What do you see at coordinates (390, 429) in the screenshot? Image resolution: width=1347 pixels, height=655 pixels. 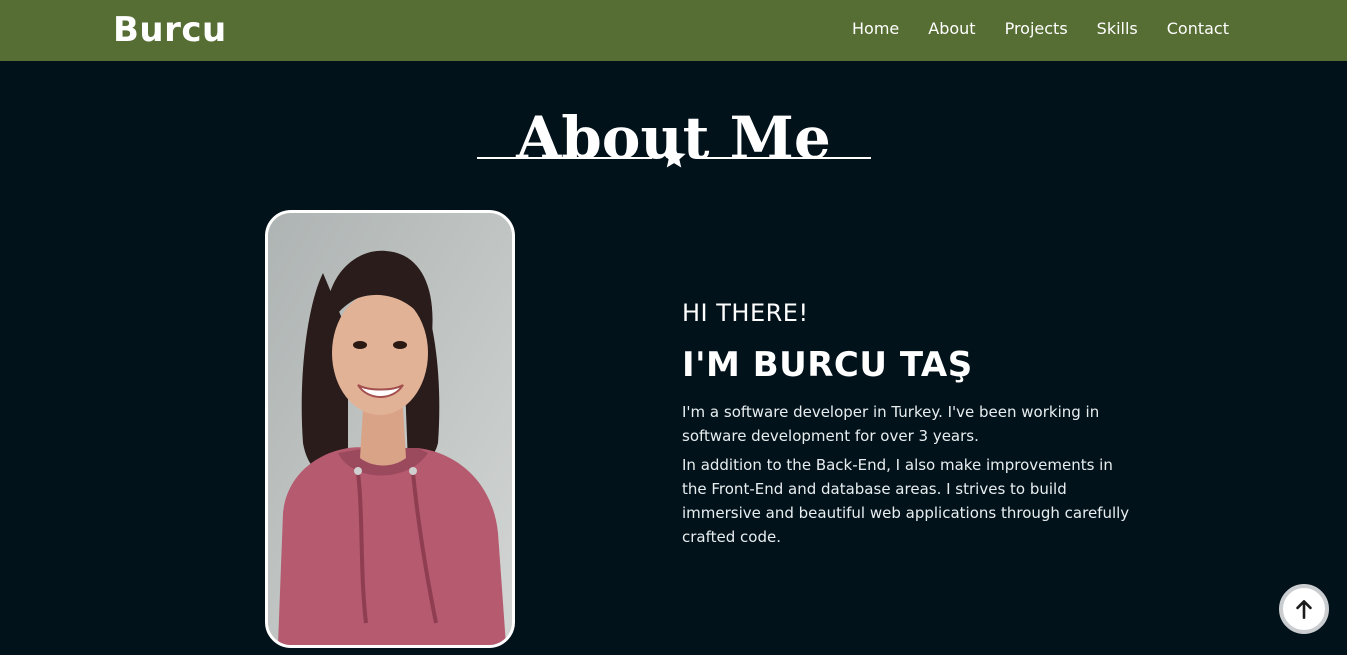 I see `profile-photo` at bounding box center [390, 429].